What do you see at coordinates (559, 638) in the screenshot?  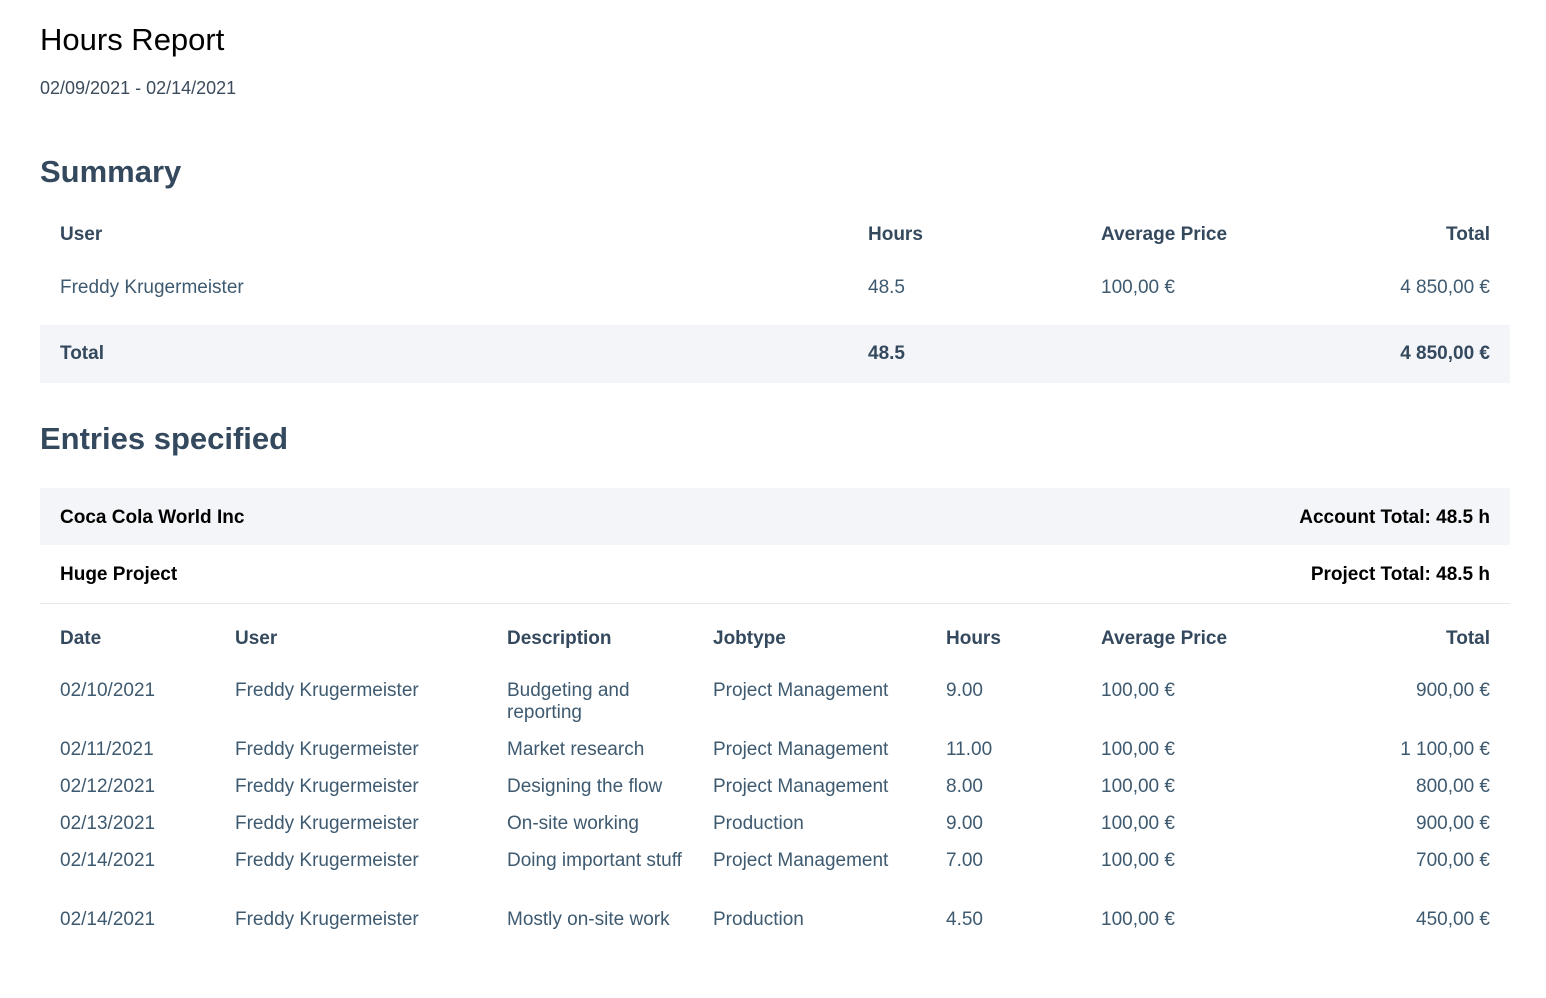 I see `entries-col-description: Description` at bounding box center [559, 638].